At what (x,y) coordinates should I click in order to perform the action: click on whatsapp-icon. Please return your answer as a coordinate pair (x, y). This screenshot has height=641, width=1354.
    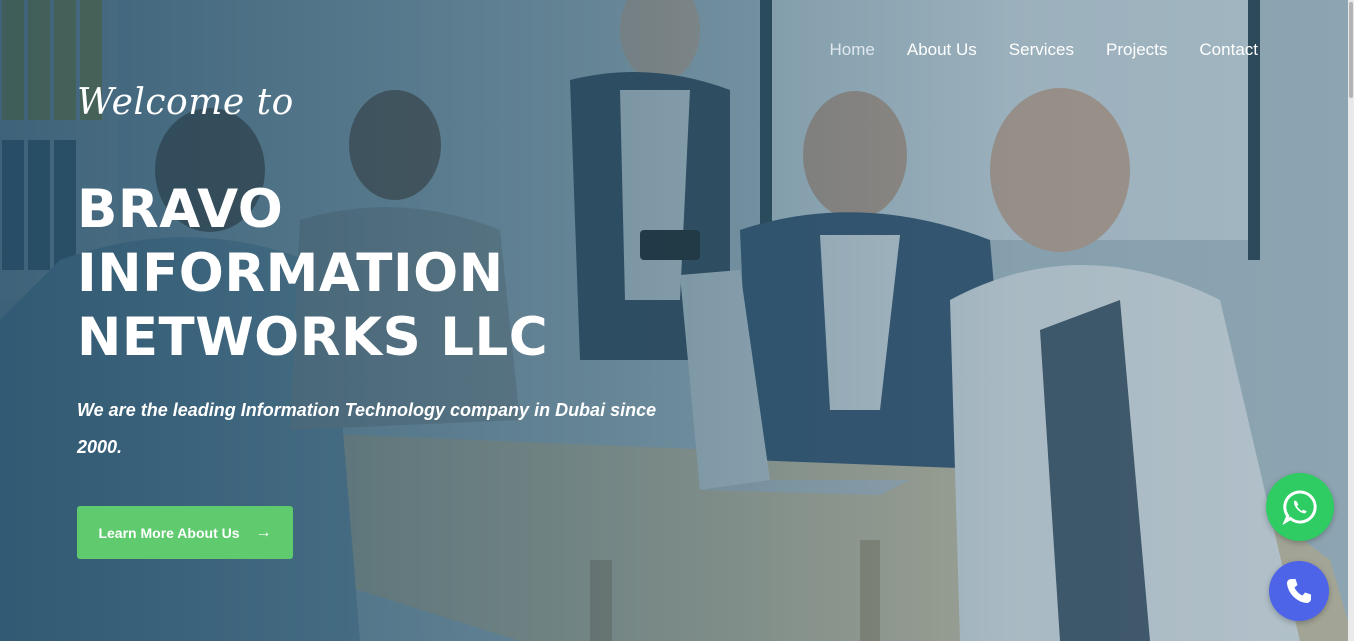
    Looking at the image, I should click on (1299, 508).